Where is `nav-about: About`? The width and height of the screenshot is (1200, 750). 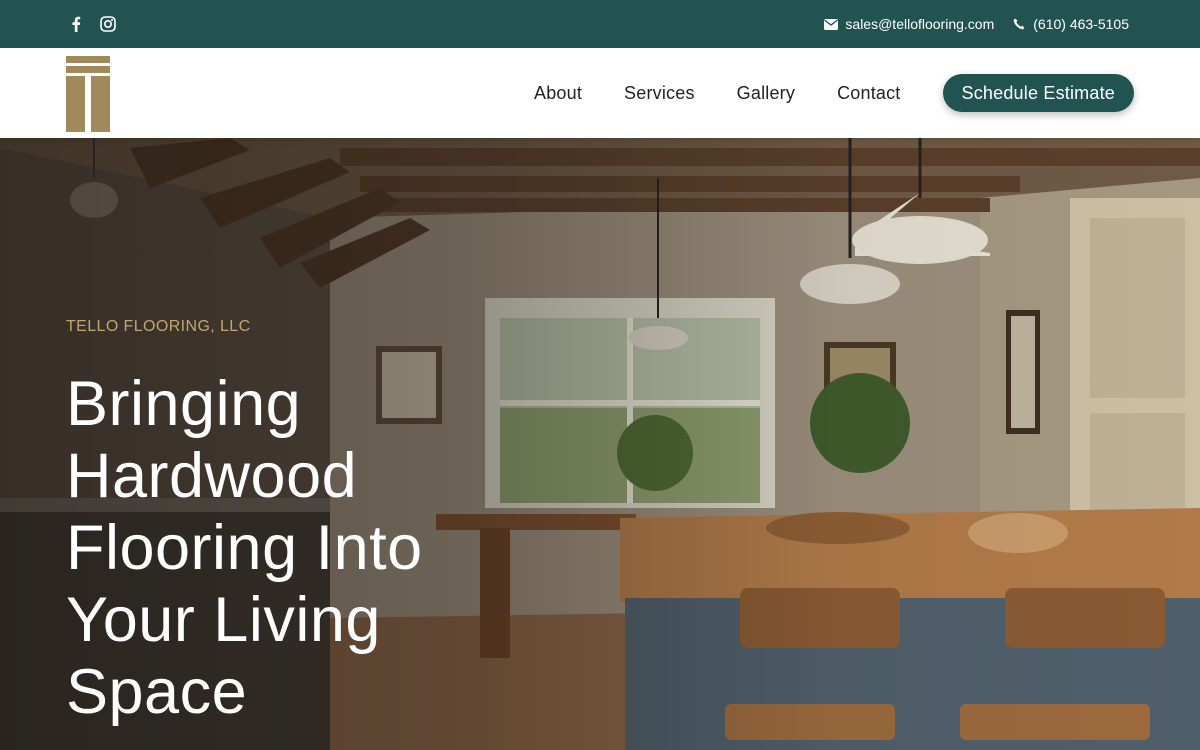 nav-about: About is located at coordinates (558, 93).